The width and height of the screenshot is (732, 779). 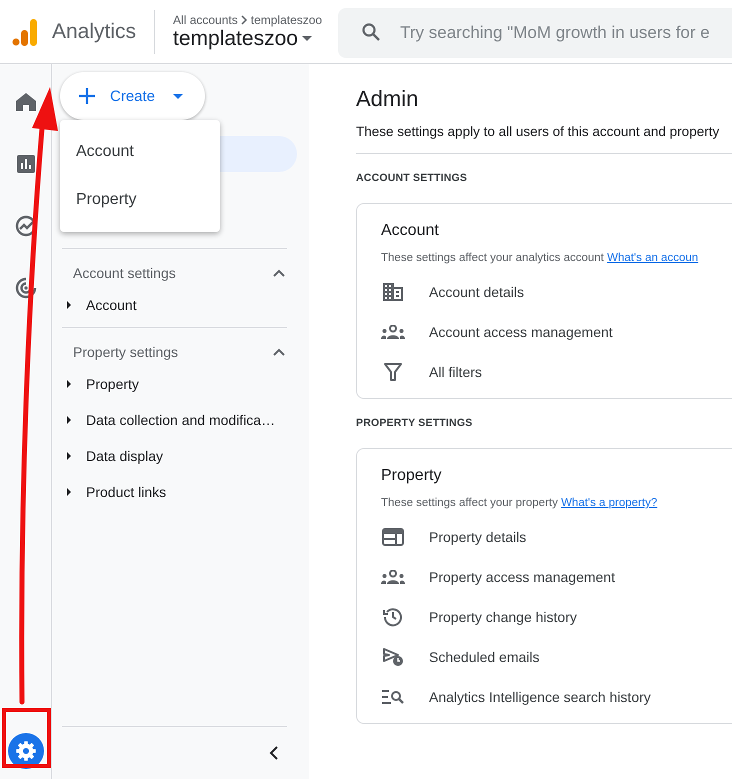 What do you see at coordinates (476, 292) in the screenshot?
I see `settings-link: Account details` at bounding box center [476, 292].